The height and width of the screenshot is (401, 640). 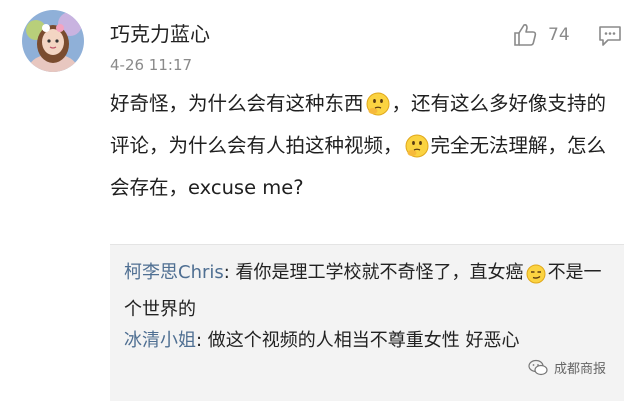 What do you see at coordinates (237, 103) in the screenshot?
I see `comment-text-part: 好奇怪，为什么会有这种东西` at bounding box center [237, 103].